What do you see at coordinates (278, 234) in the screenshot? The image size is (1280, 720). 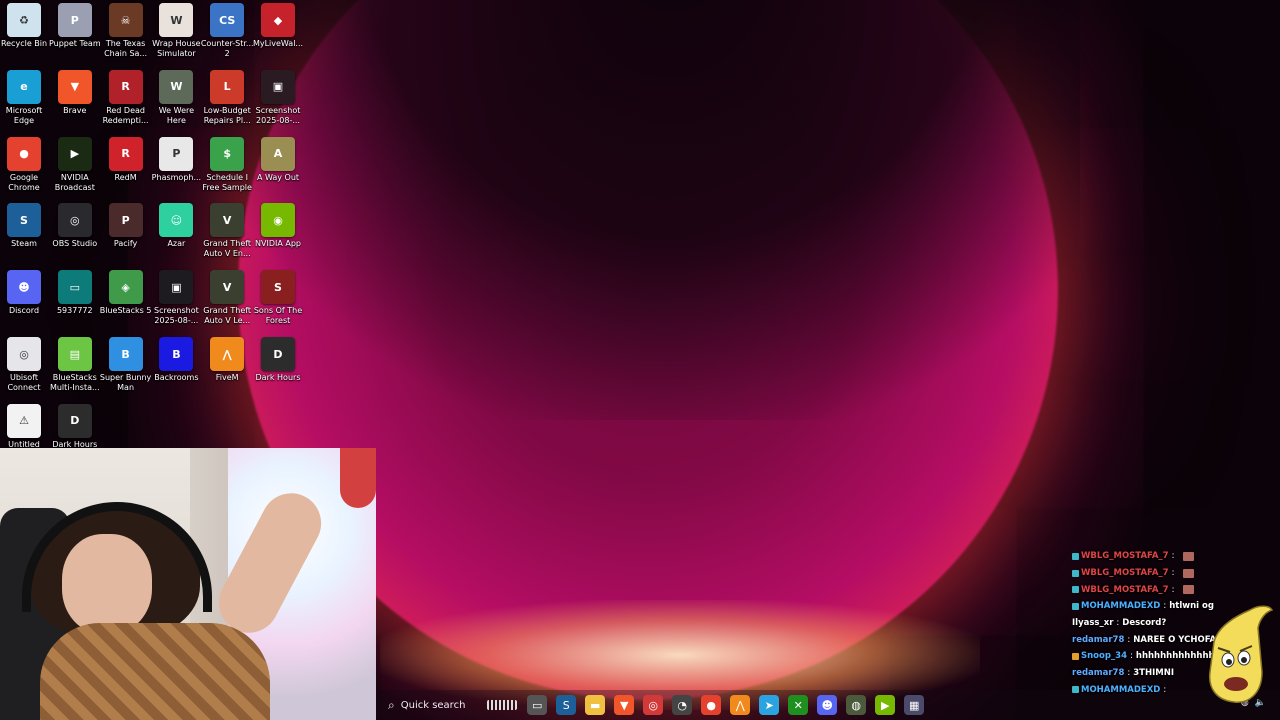 I see `desktop-shortcut: ◉ NVIDIA App` at bounding box center [278, 234].